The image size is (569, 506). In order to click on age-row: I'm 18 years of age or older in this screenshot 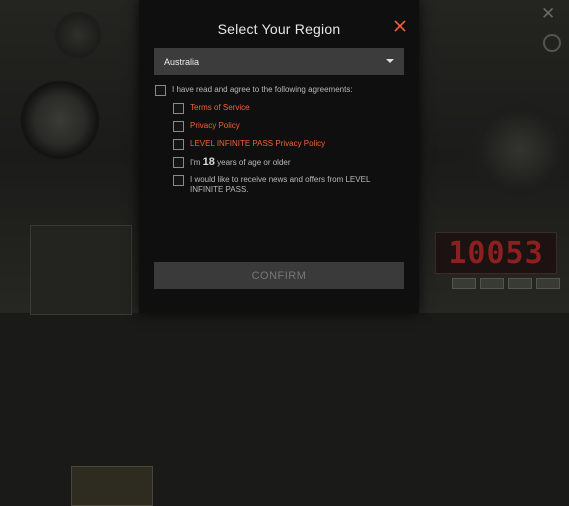, I will do `click(232, 162)`.